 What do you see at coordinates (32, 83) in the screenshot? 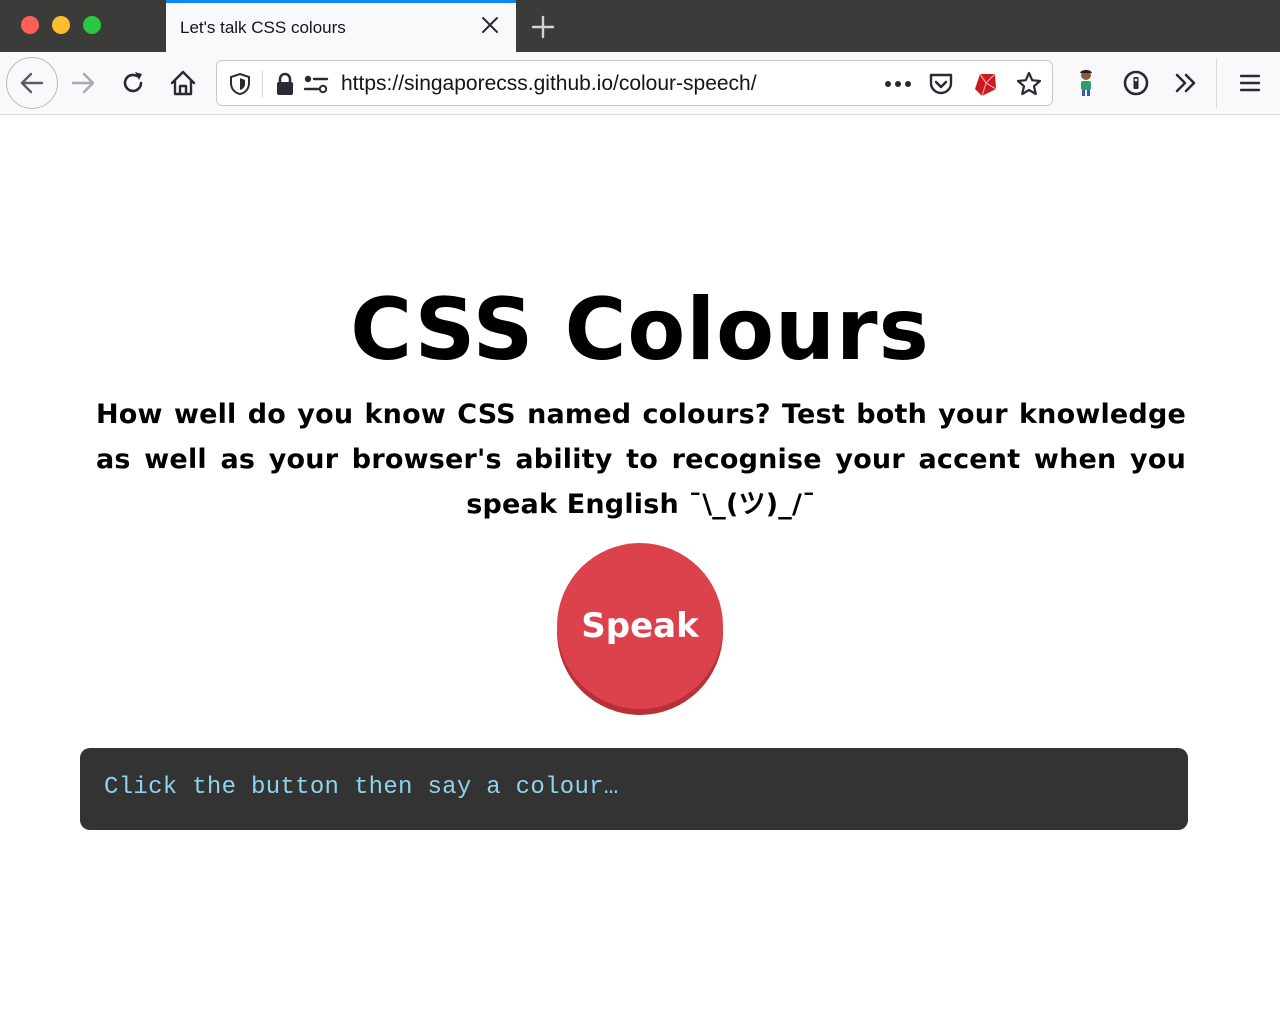
I see `arrow-left-icon` at bounding box center [32, 83].